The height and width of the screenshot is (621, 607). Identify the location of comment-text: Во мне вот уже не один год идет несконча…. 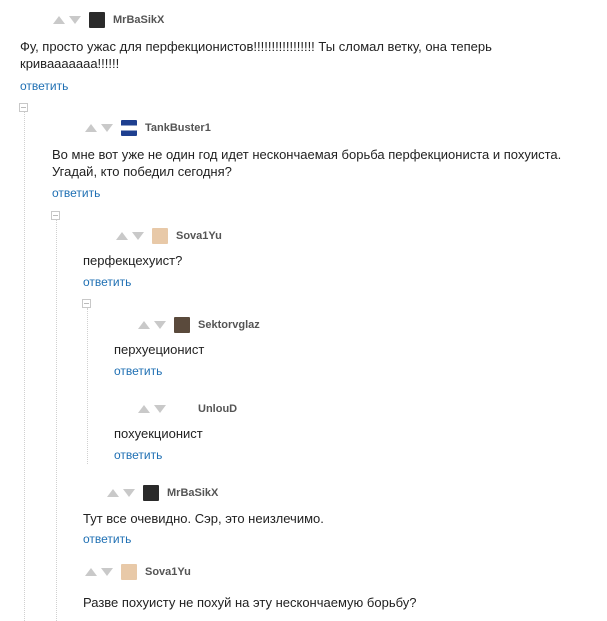
(307, 163).